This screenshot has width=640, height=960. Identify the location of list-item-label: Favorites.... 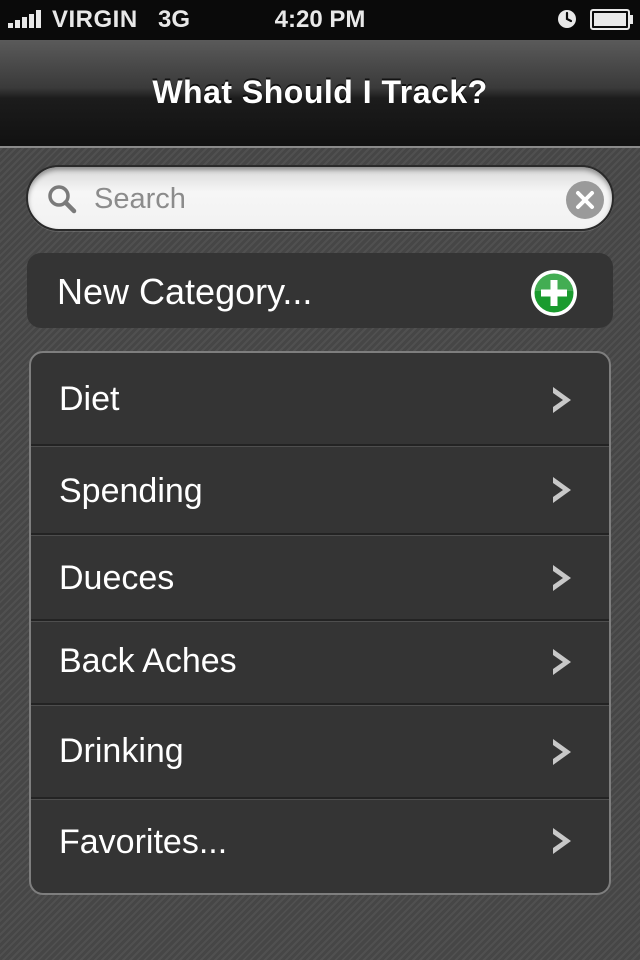
(143, 842).